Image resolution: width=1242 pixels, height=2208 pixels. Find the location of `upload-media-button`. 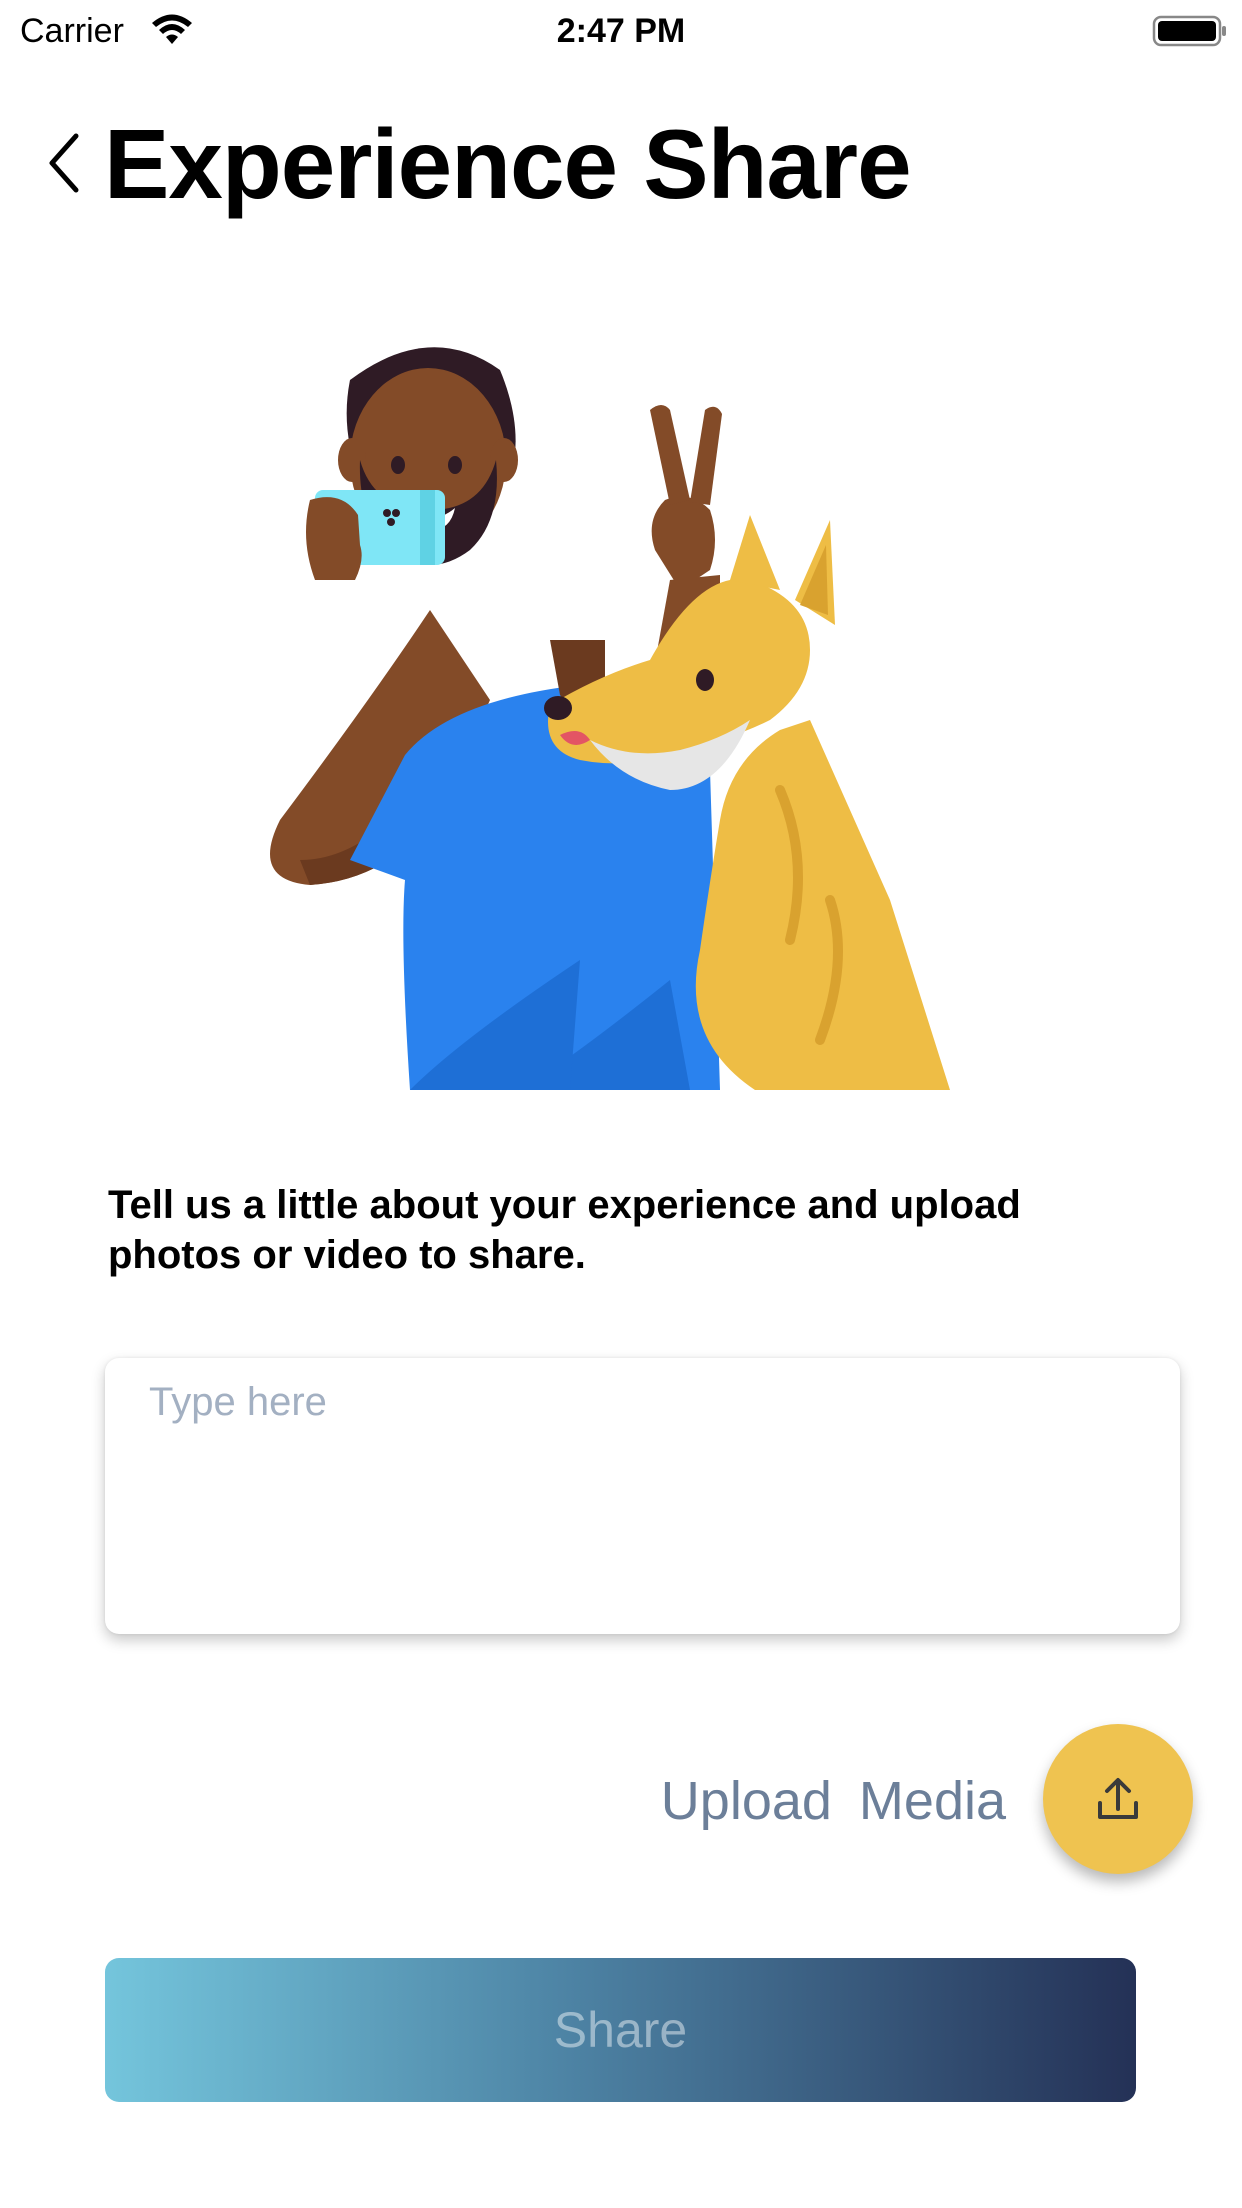

upload-media-button is located at coordinates (1118, 1799).